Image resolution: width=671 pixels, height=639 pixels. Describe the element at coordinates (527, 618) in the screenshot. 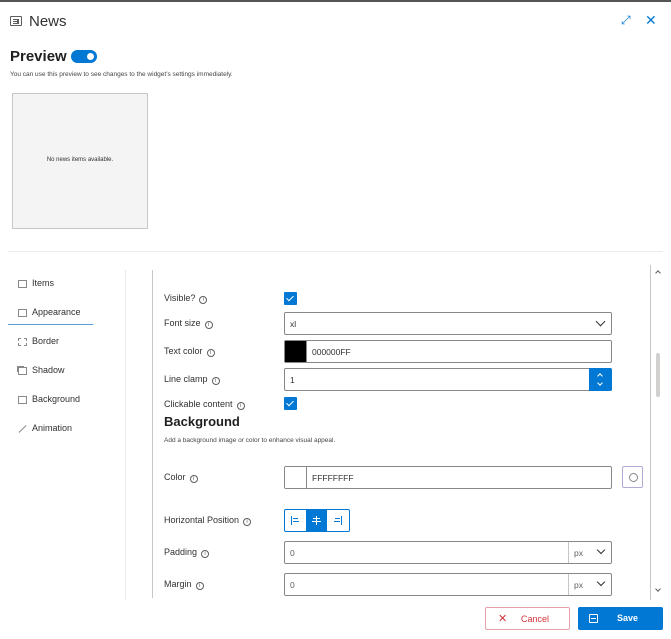

I see `cancel-button: ✕ Cancel` at that location.